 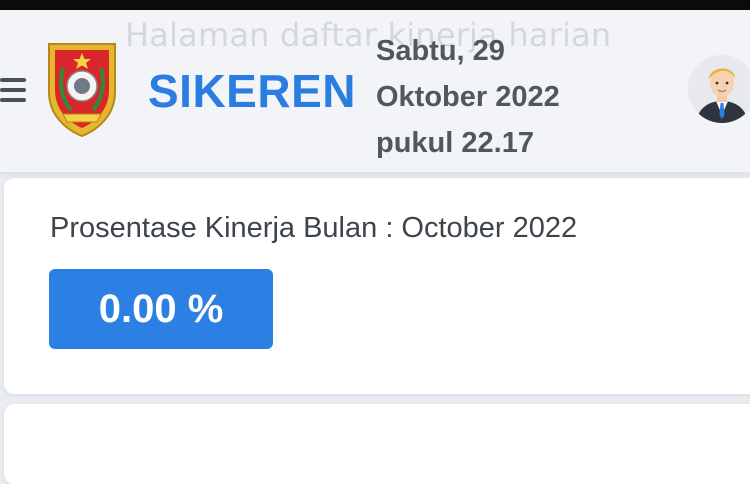 I want to click on user-avatar, so click(x=719, y=89).